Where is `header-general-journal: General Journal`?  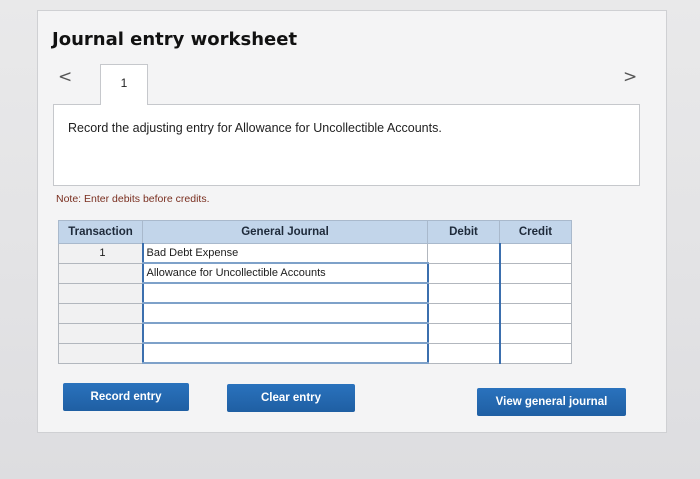
header-general-journal: General Journal is located at coordinates (285, 232).